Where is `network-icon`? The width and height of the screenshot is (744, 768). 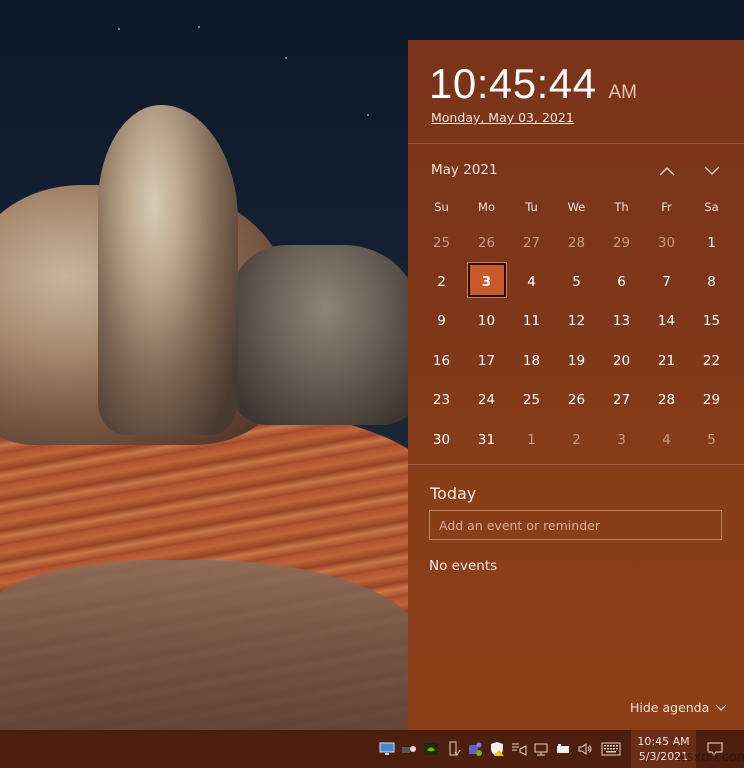 network-icon is located at coordinates (541, 749).